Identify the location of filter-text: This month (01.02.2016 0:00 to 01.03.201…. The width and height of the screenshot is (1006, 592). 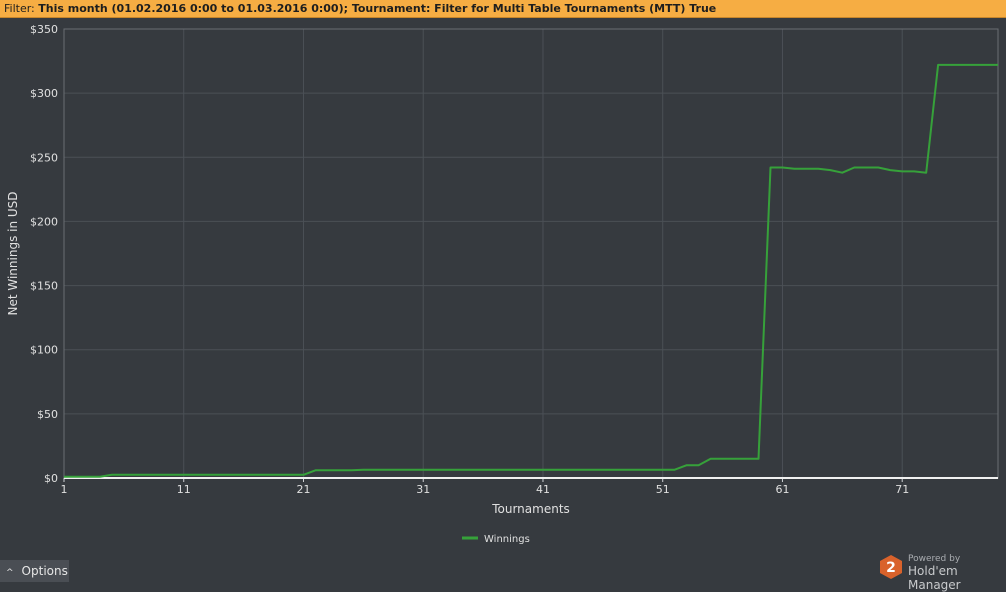
(377, 8).